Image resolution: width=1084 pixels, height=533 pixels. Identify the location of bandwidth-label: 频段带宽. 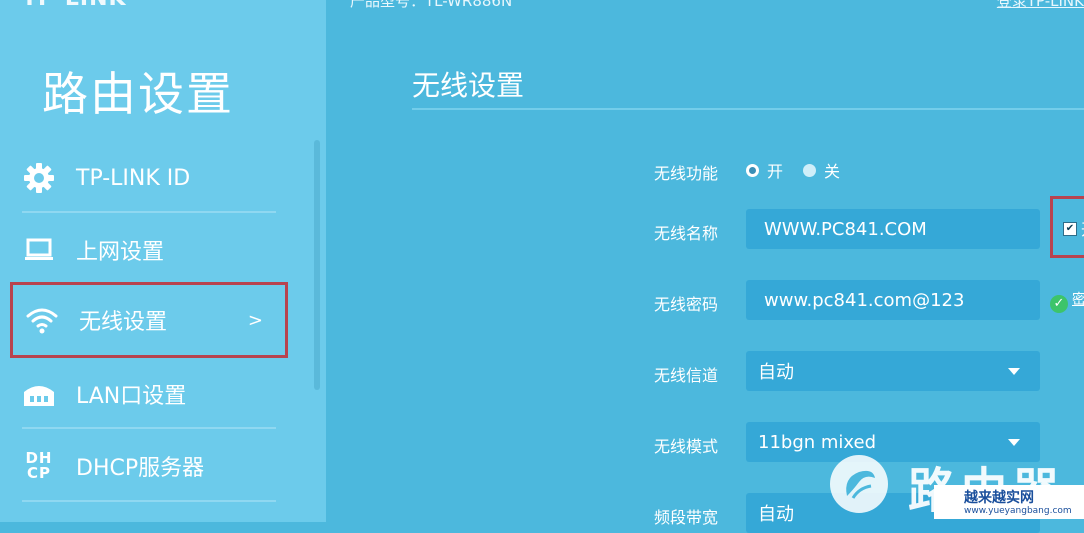
(686, 517).